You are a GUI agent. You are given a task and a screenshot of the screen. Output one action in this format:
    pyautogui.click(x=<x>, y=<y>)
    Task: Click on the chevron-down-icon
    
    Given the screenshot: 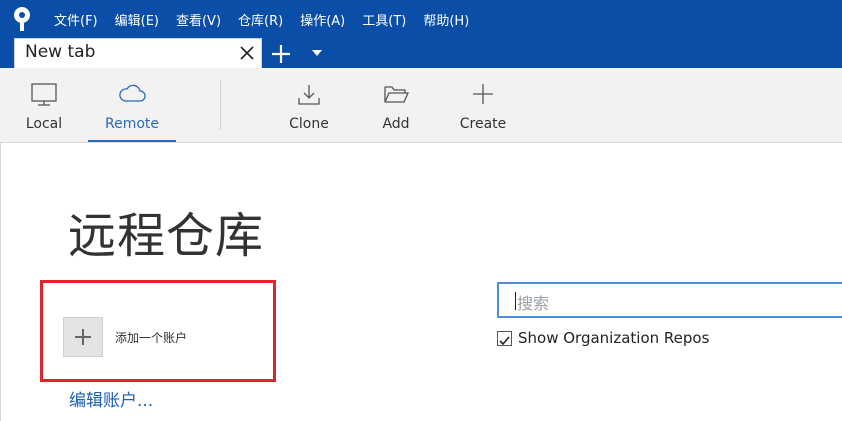 What is the action you would take?
    pyautogui.click(x=317, y=53)
    